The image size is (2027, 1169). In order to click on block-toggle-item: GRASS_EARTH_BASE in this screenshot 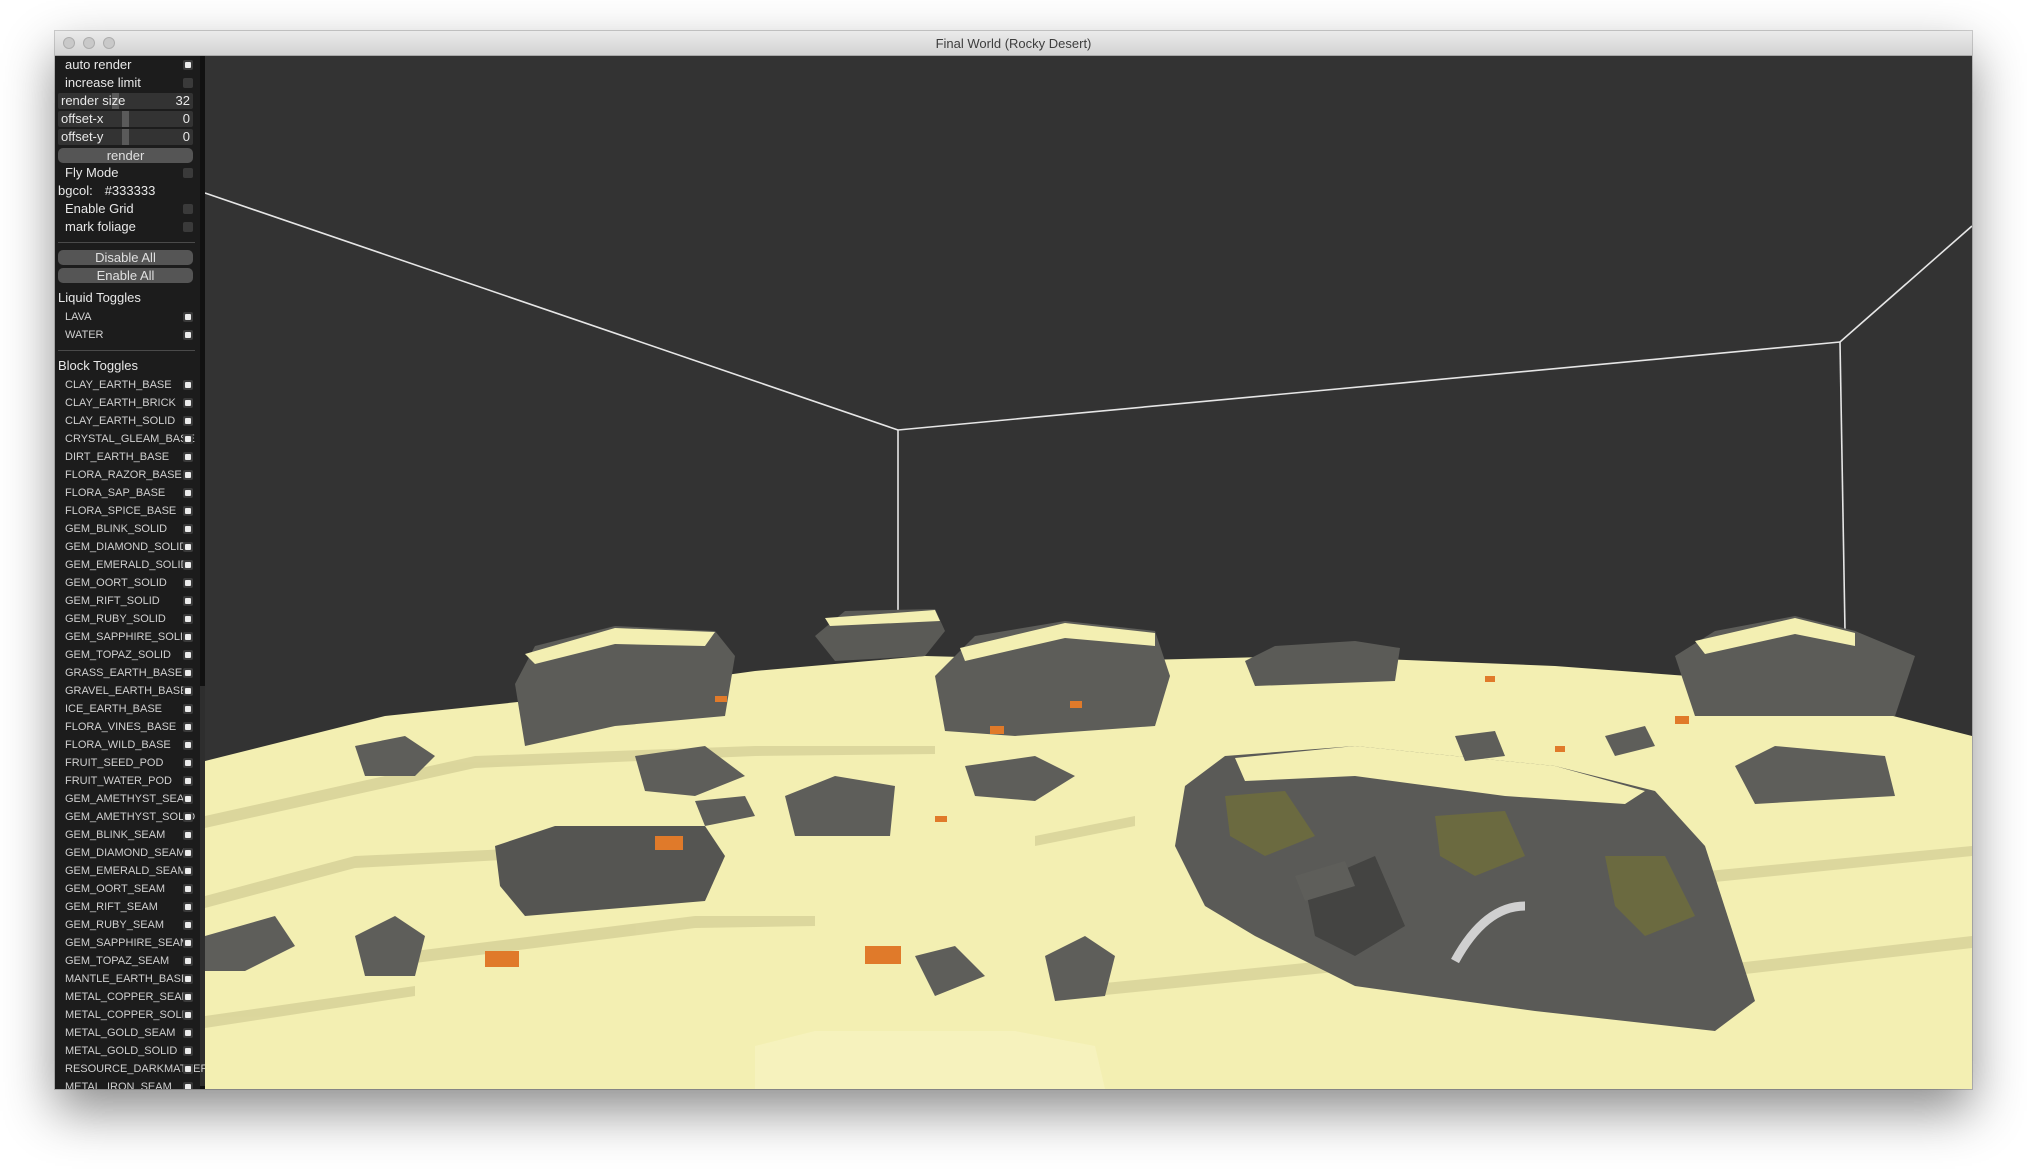, I will do `click(130, 673)`.